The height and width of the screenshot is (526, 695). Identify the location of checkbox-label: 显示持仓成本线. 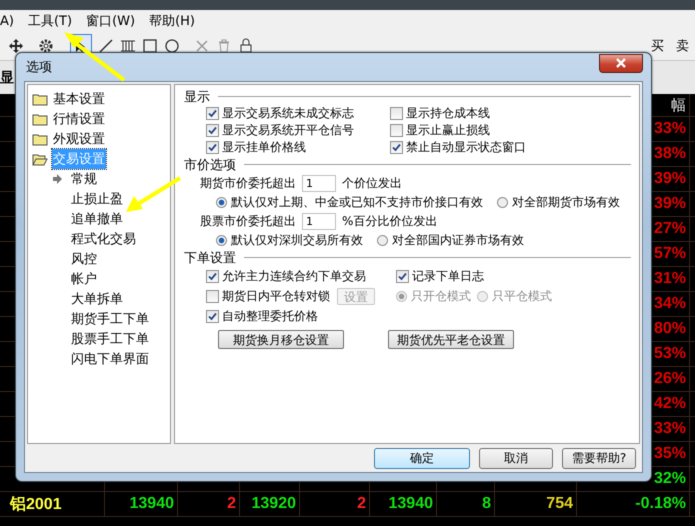
(448, 113).